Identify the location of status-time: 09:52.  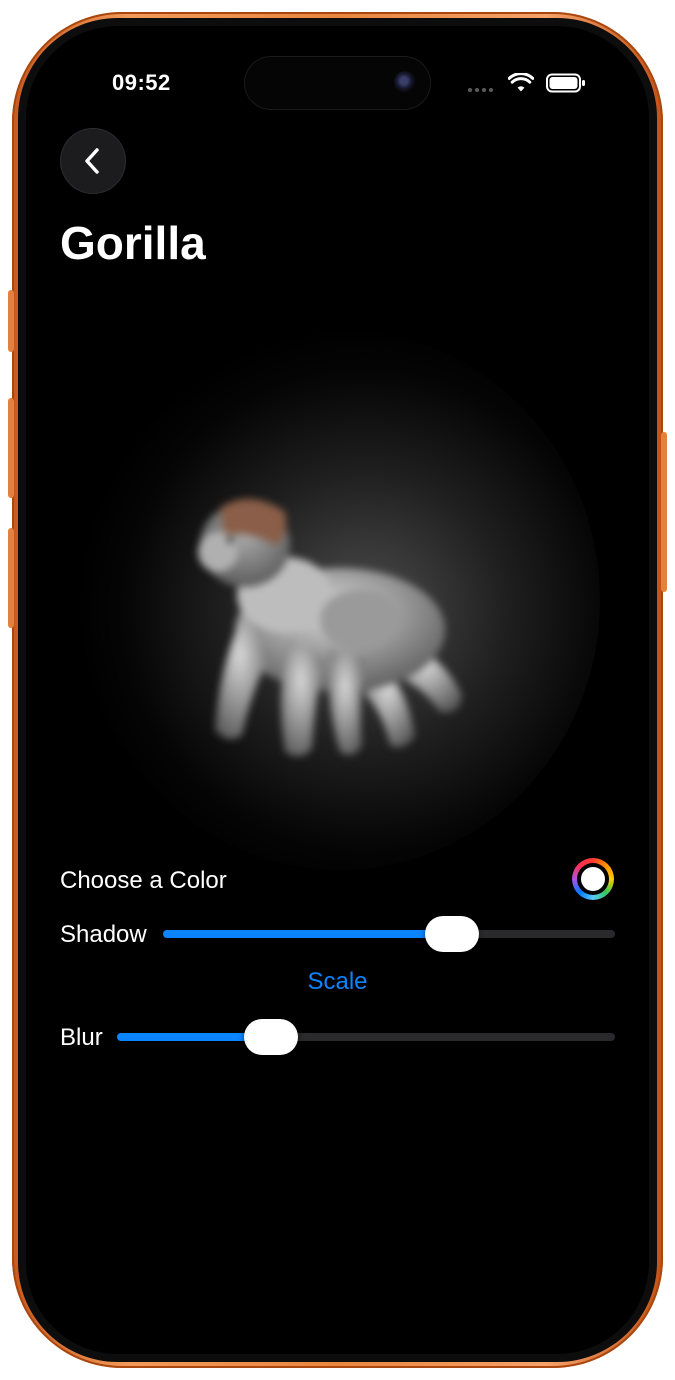
(141, 82).